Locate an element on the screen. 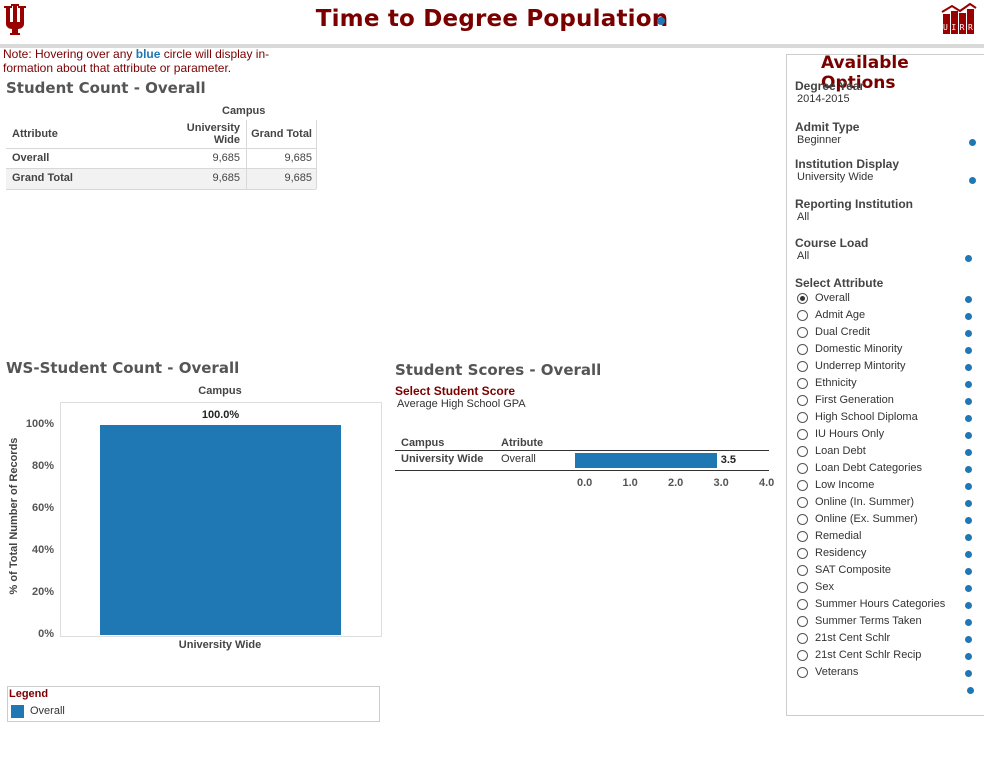  attribute-option: Online (In. Summer) is located at coordinates (872, 503).